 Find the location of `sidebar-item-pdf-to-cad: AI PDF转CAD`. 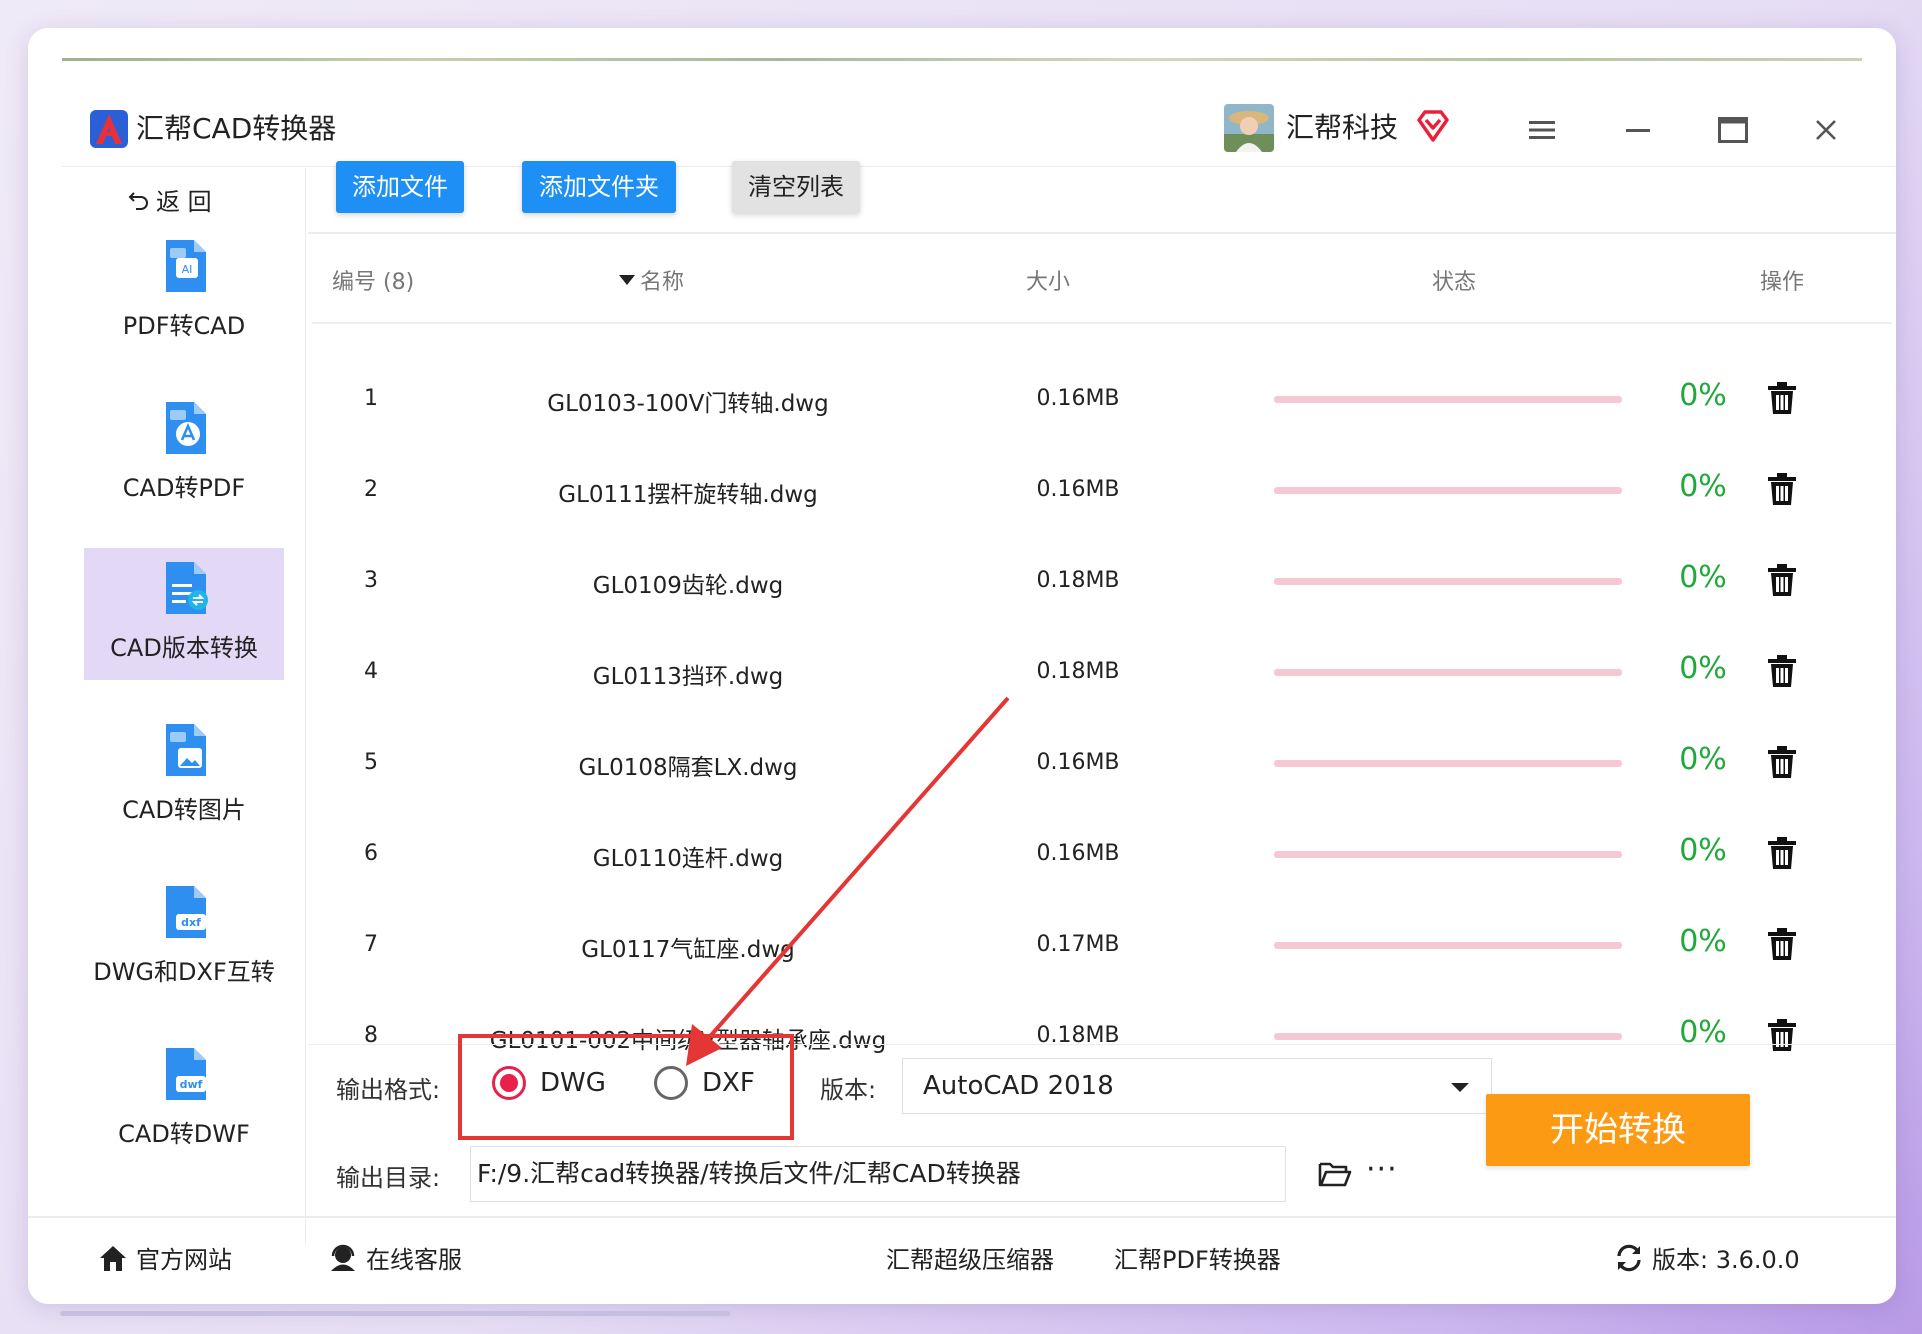

sidebar-item-pdf-to-cad: AI PDF转CAD is located at coordinates (184, 292).